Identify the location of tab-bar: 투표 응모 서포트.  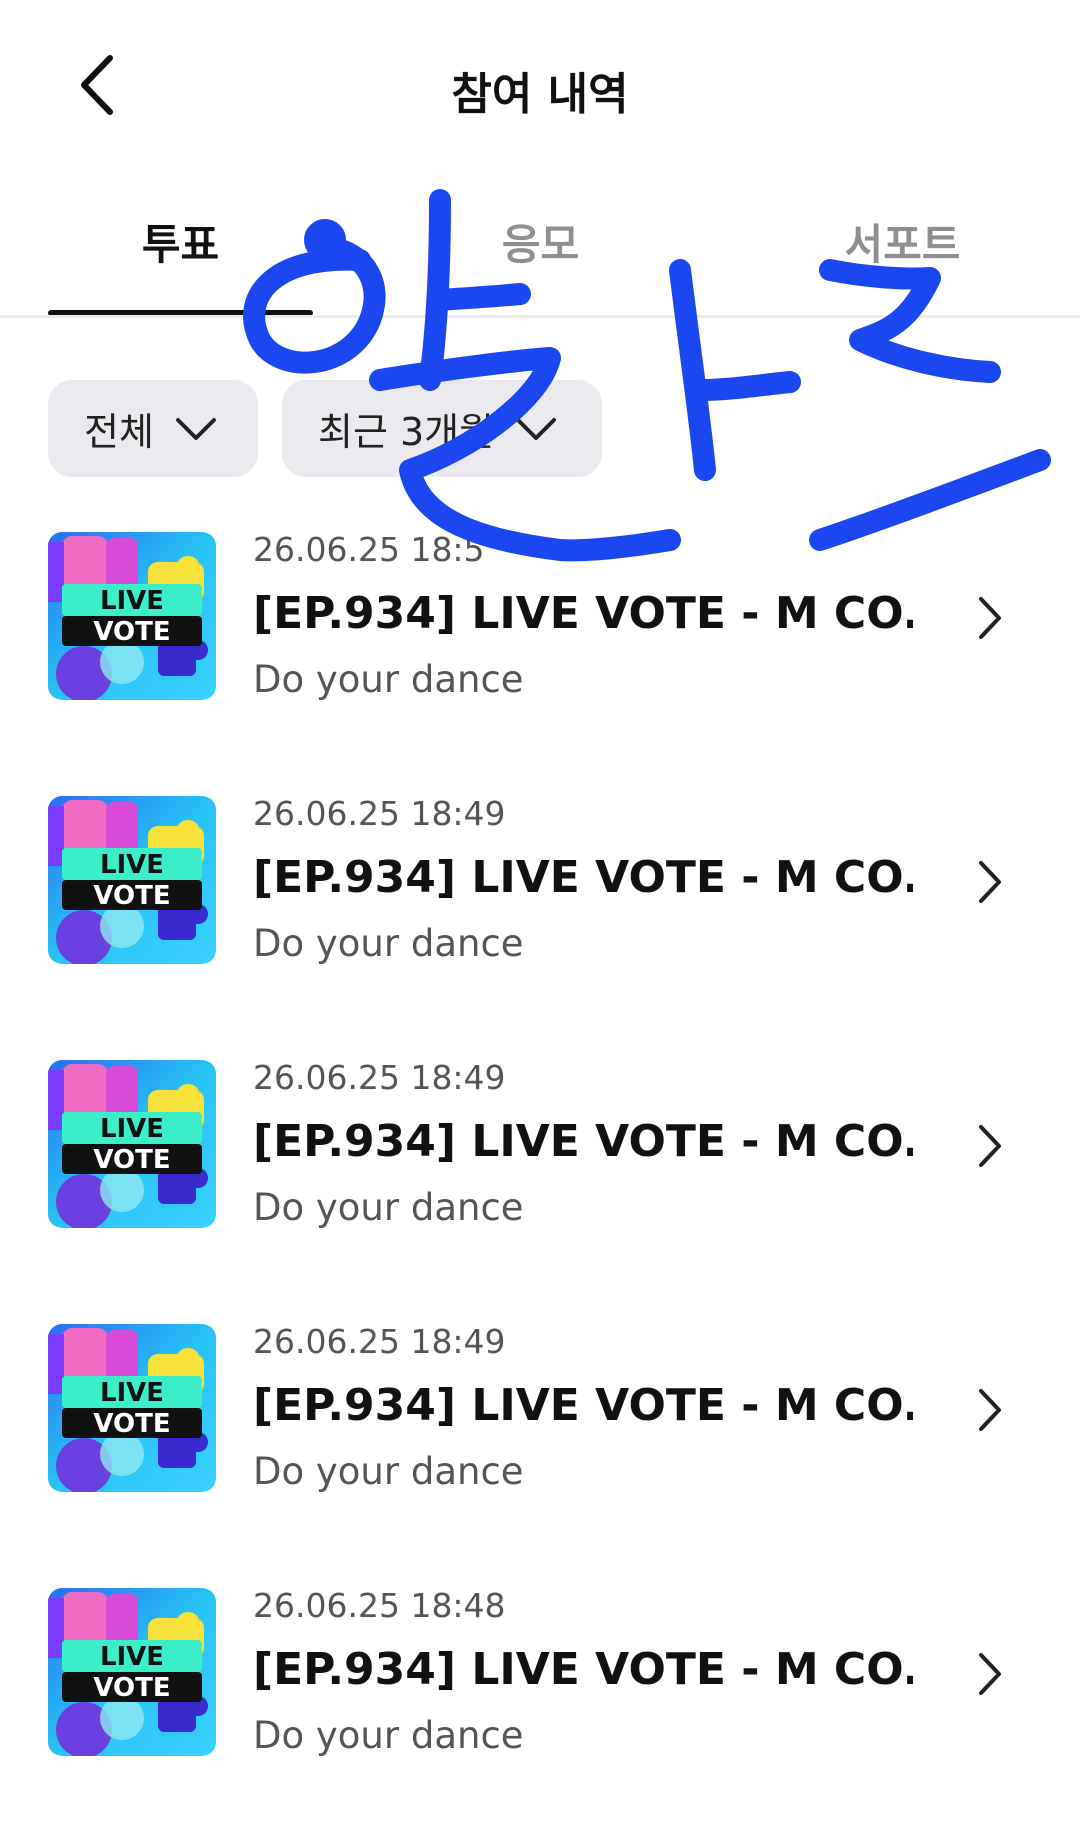
(540, 262).